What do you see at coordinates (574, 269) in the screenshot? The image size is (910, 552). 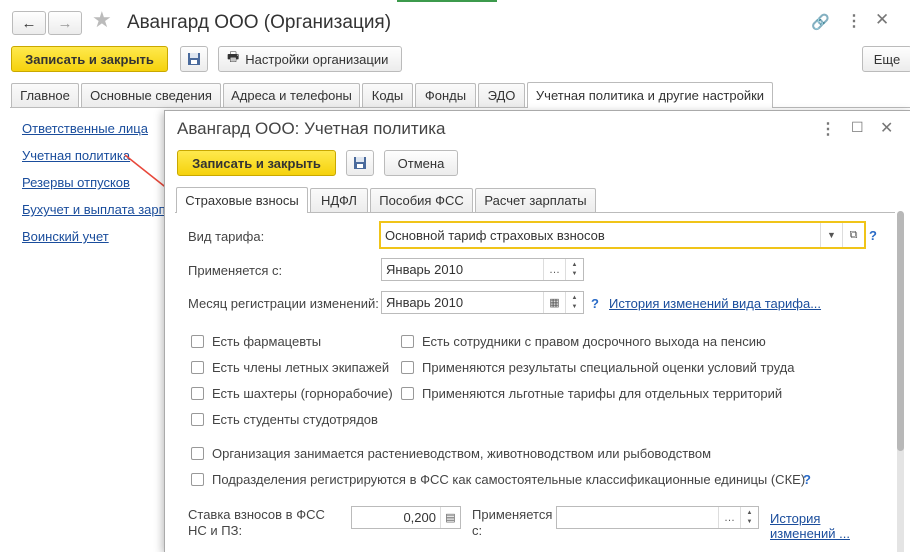 I see `month-stepper: ▲ ▼` at bounding box center [574, 269].